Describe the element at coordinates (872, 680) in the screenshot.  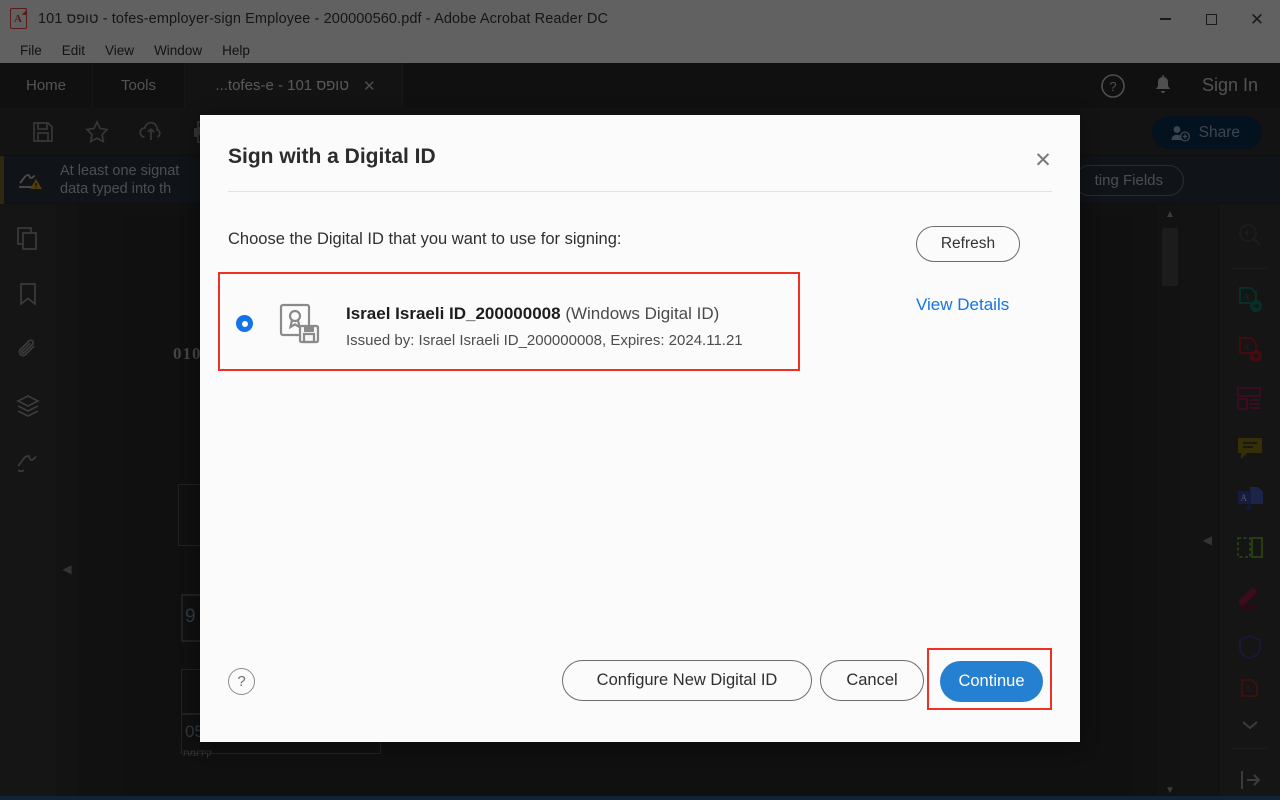
I see `cancel-button: Cancel` at that location.